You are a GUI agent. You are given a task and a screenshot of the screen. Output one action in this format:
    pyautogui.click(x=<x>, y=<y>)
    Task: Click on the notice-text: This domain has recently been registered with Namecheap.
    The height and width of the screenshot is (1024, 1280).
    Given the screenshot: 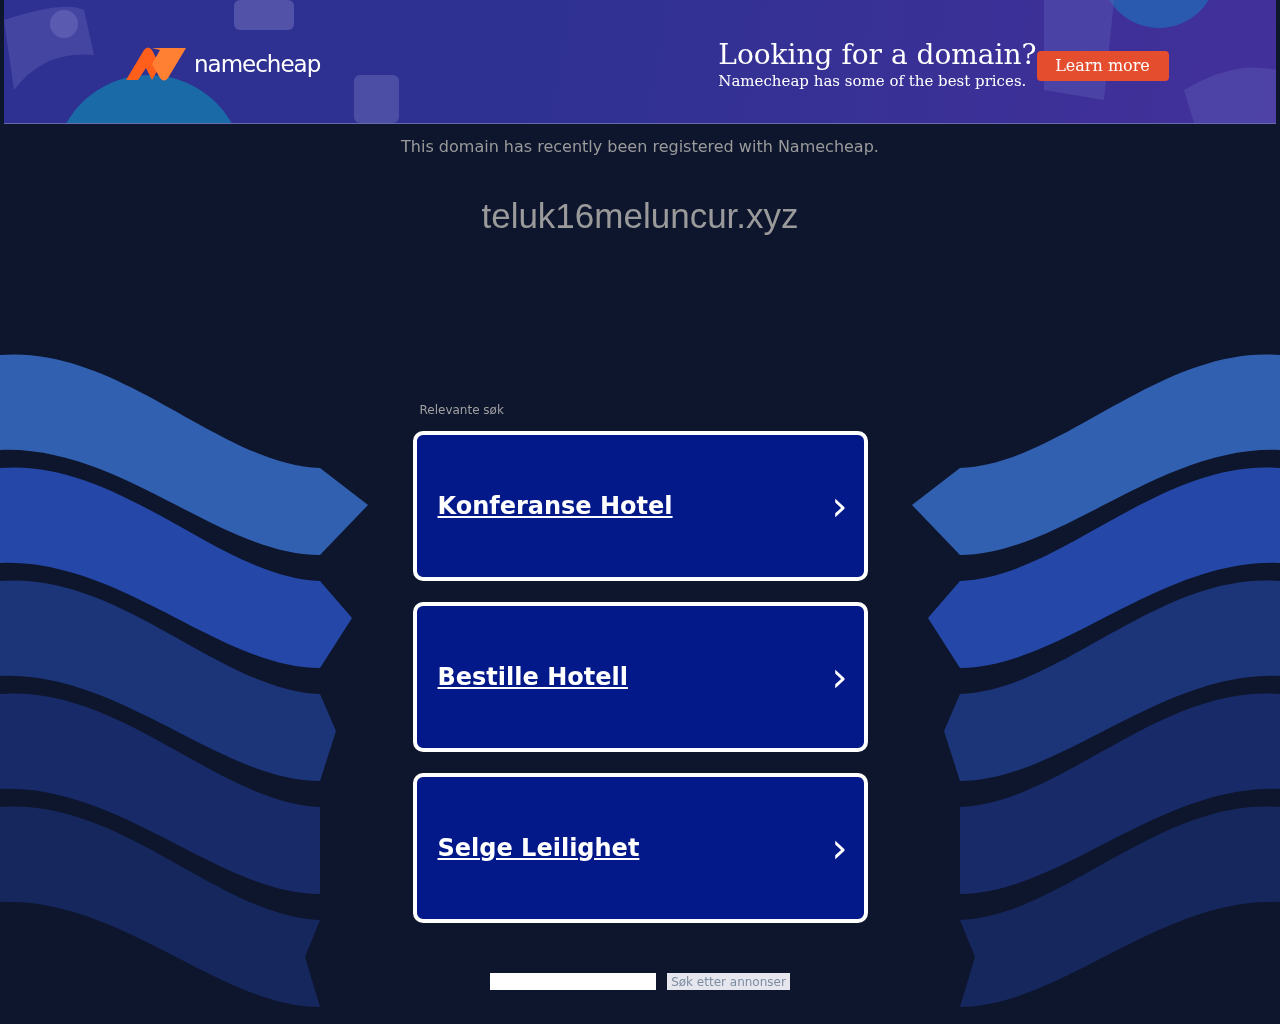 What is the action you would take?
    pyautogui.click(x=640, y=146)
    